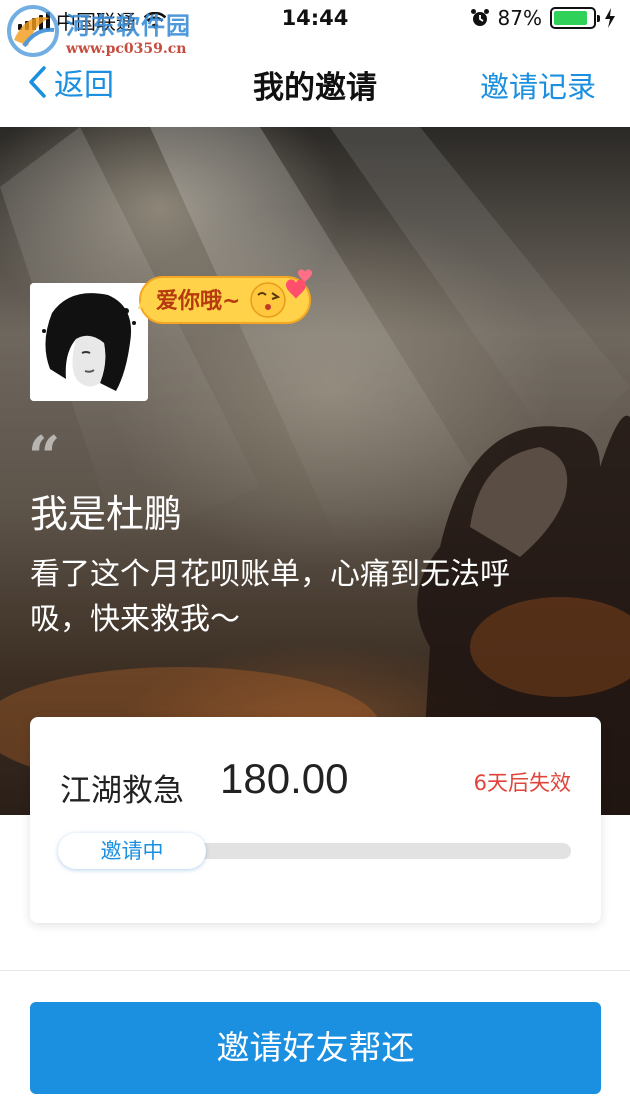 The width and height of the screenshot is (630, 1118). Describe the element at coordinates (284, 778) in the screenshot. I see `loan-amount: 180.00` at that location.